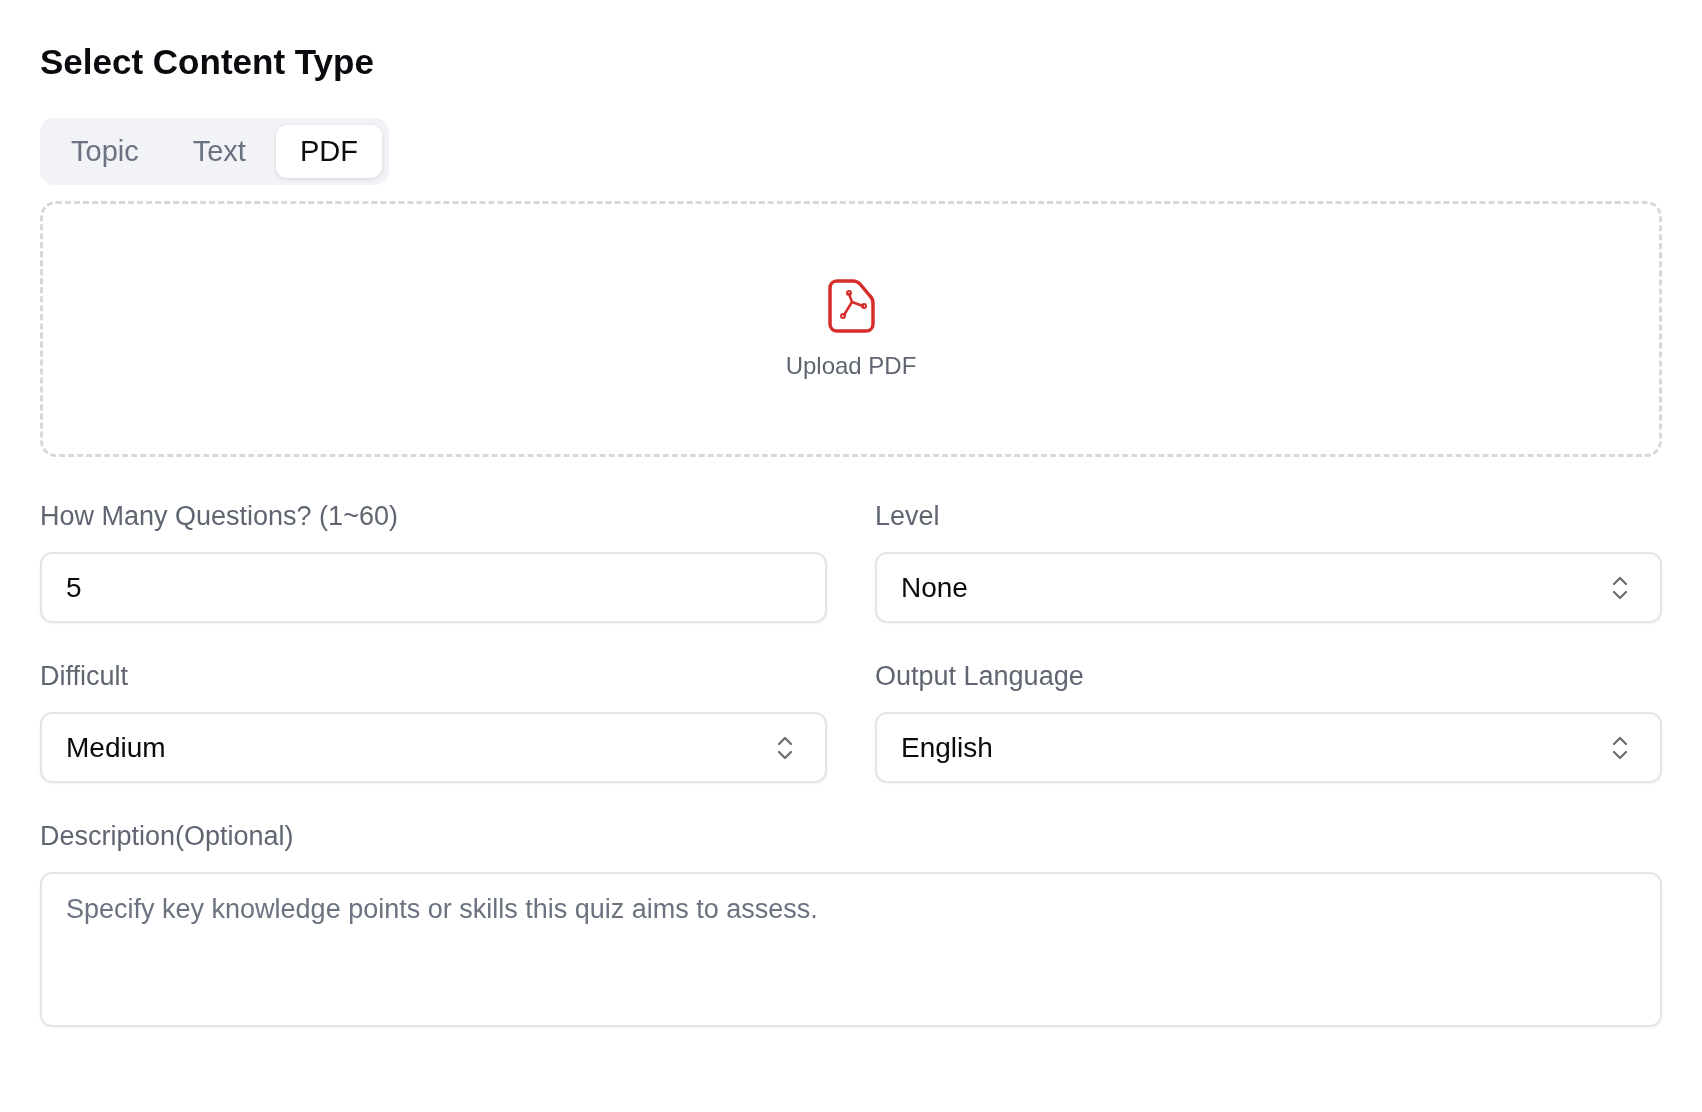  I want to click on select-dropdown: None, so click(1268, 587).